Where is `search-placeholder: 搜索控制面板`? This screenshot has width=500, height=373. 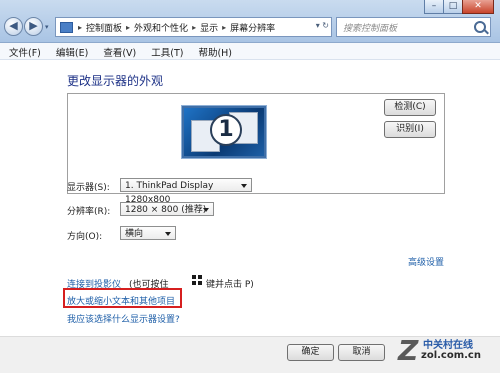 search-placeholder: 搜索控制面板 is located at coordinates (370, 29).